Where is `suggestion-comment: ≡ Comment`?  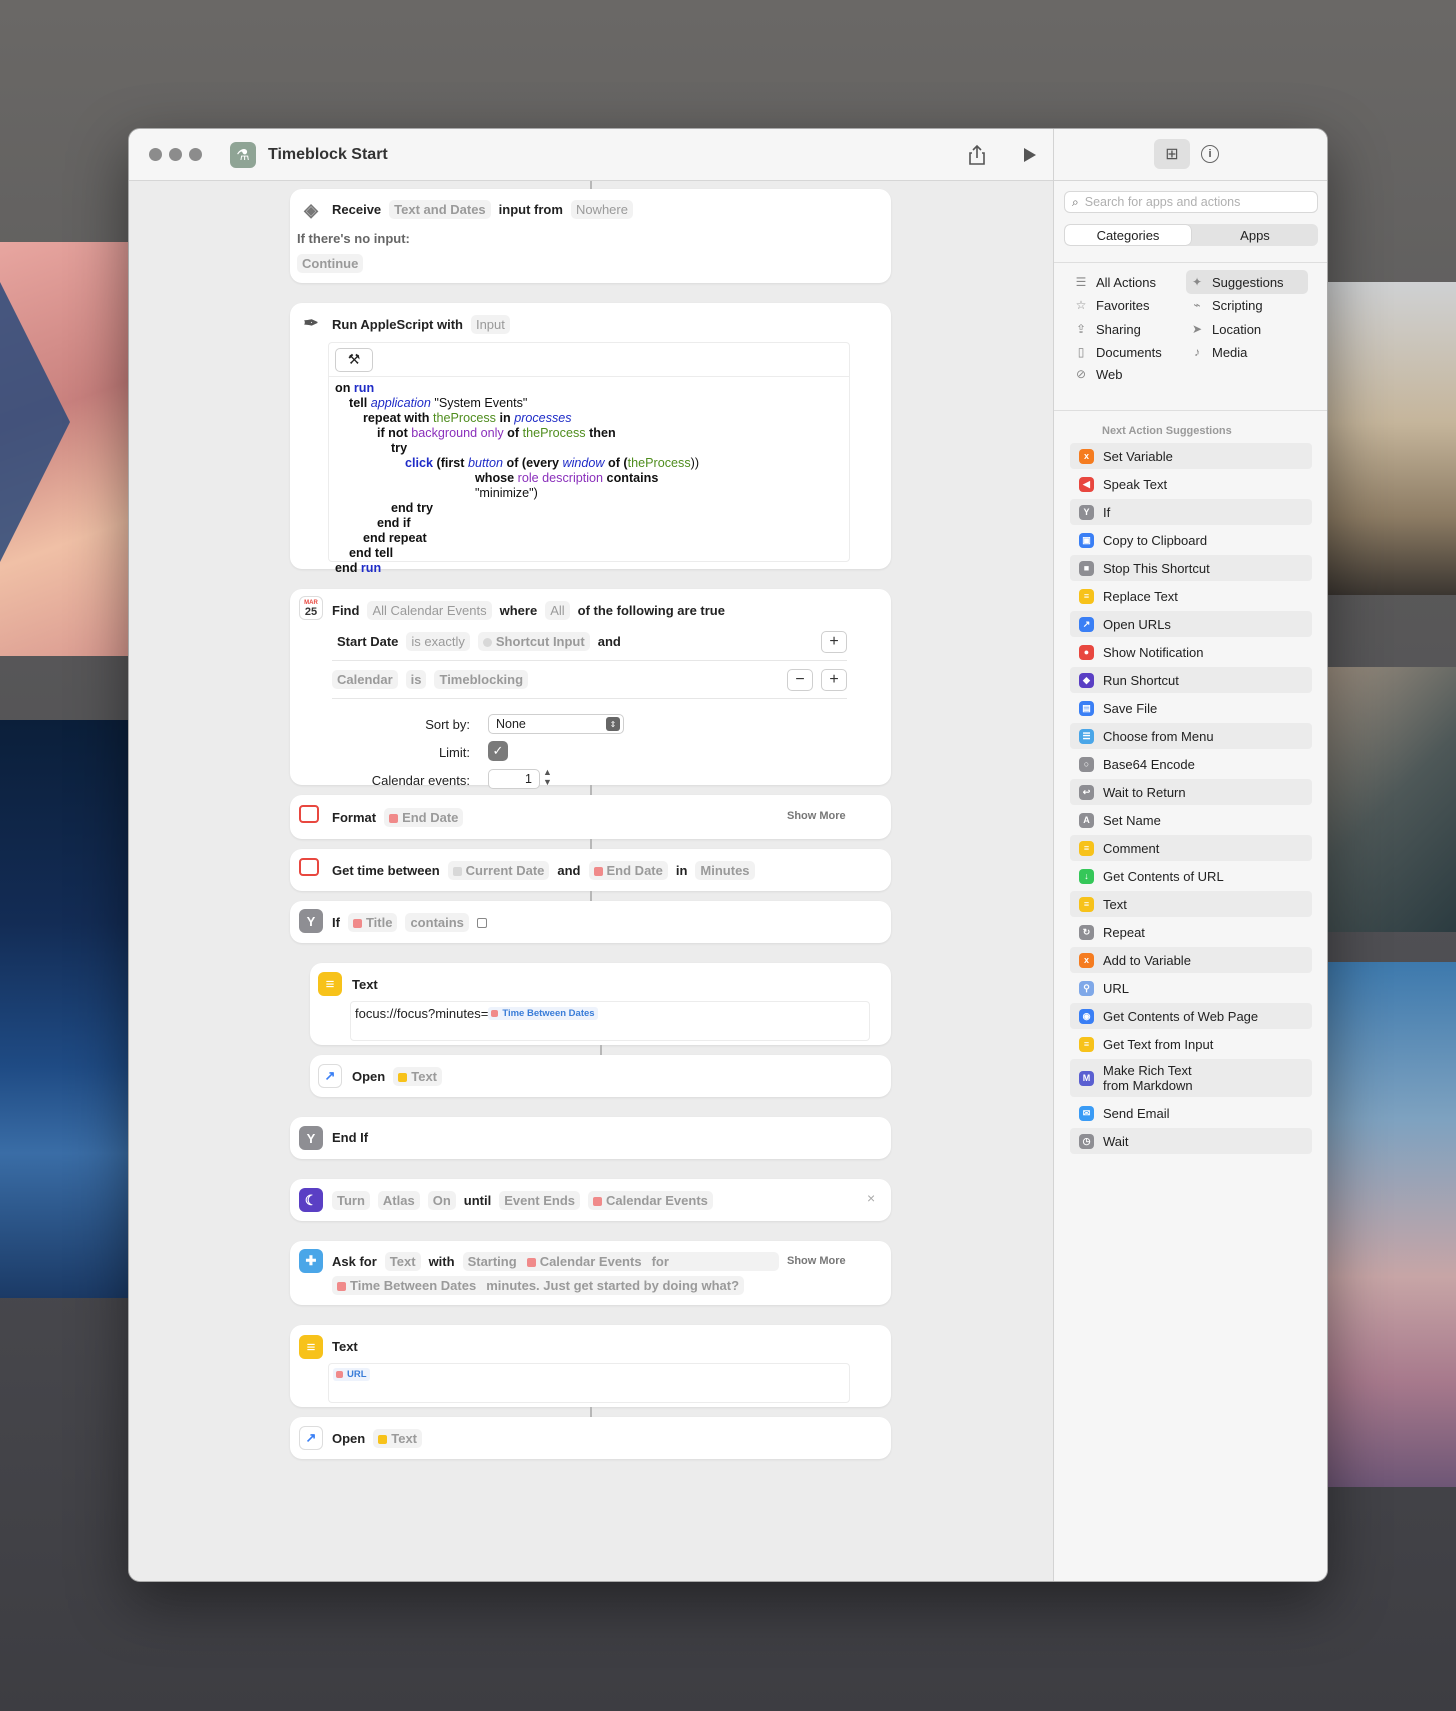
suggestion-comment: ≡ Comment is located at coordinates (1191, 848).